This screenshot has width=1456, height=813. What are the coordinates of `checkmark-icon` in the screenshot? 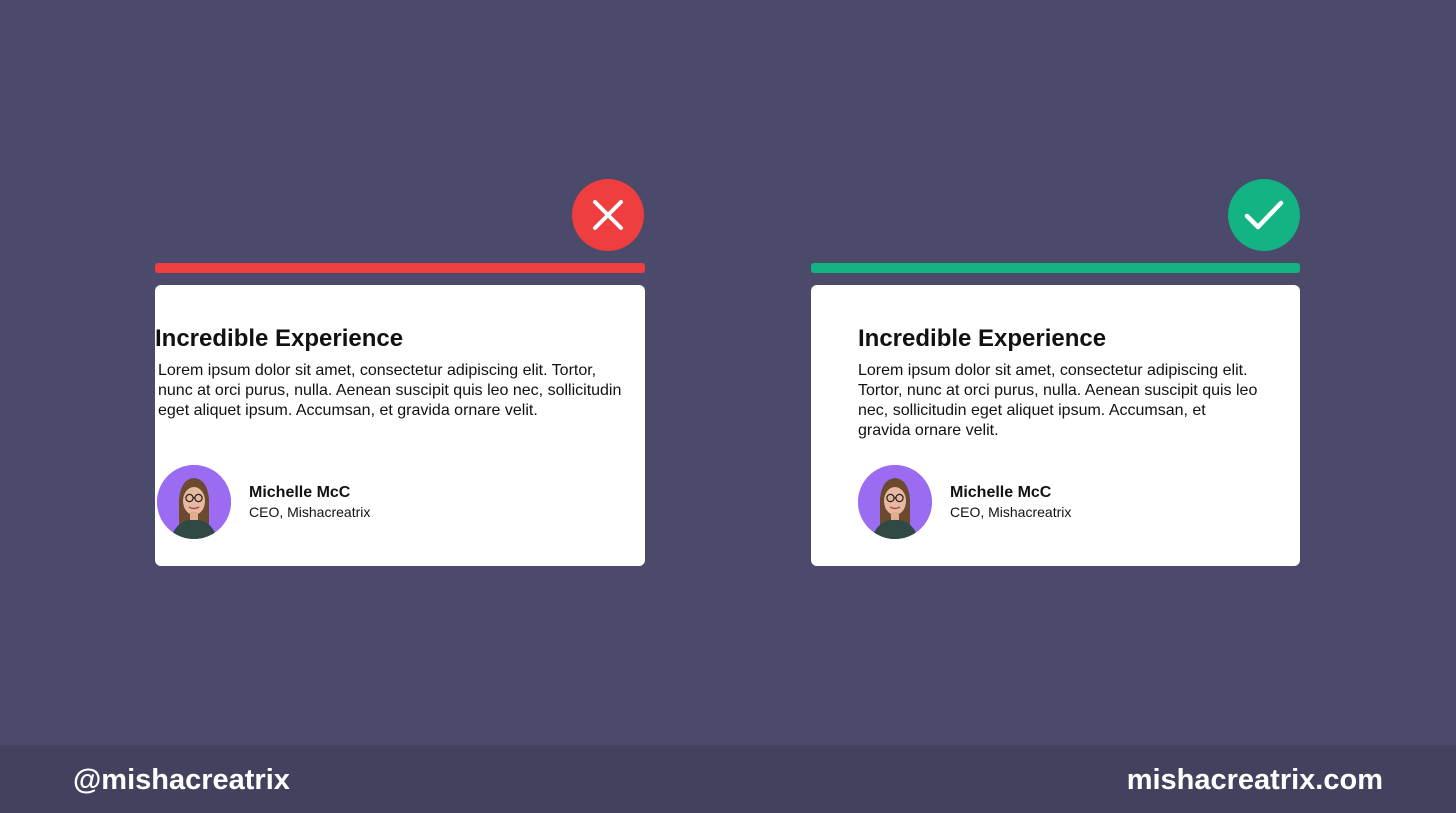 It's located at (1264, 215).